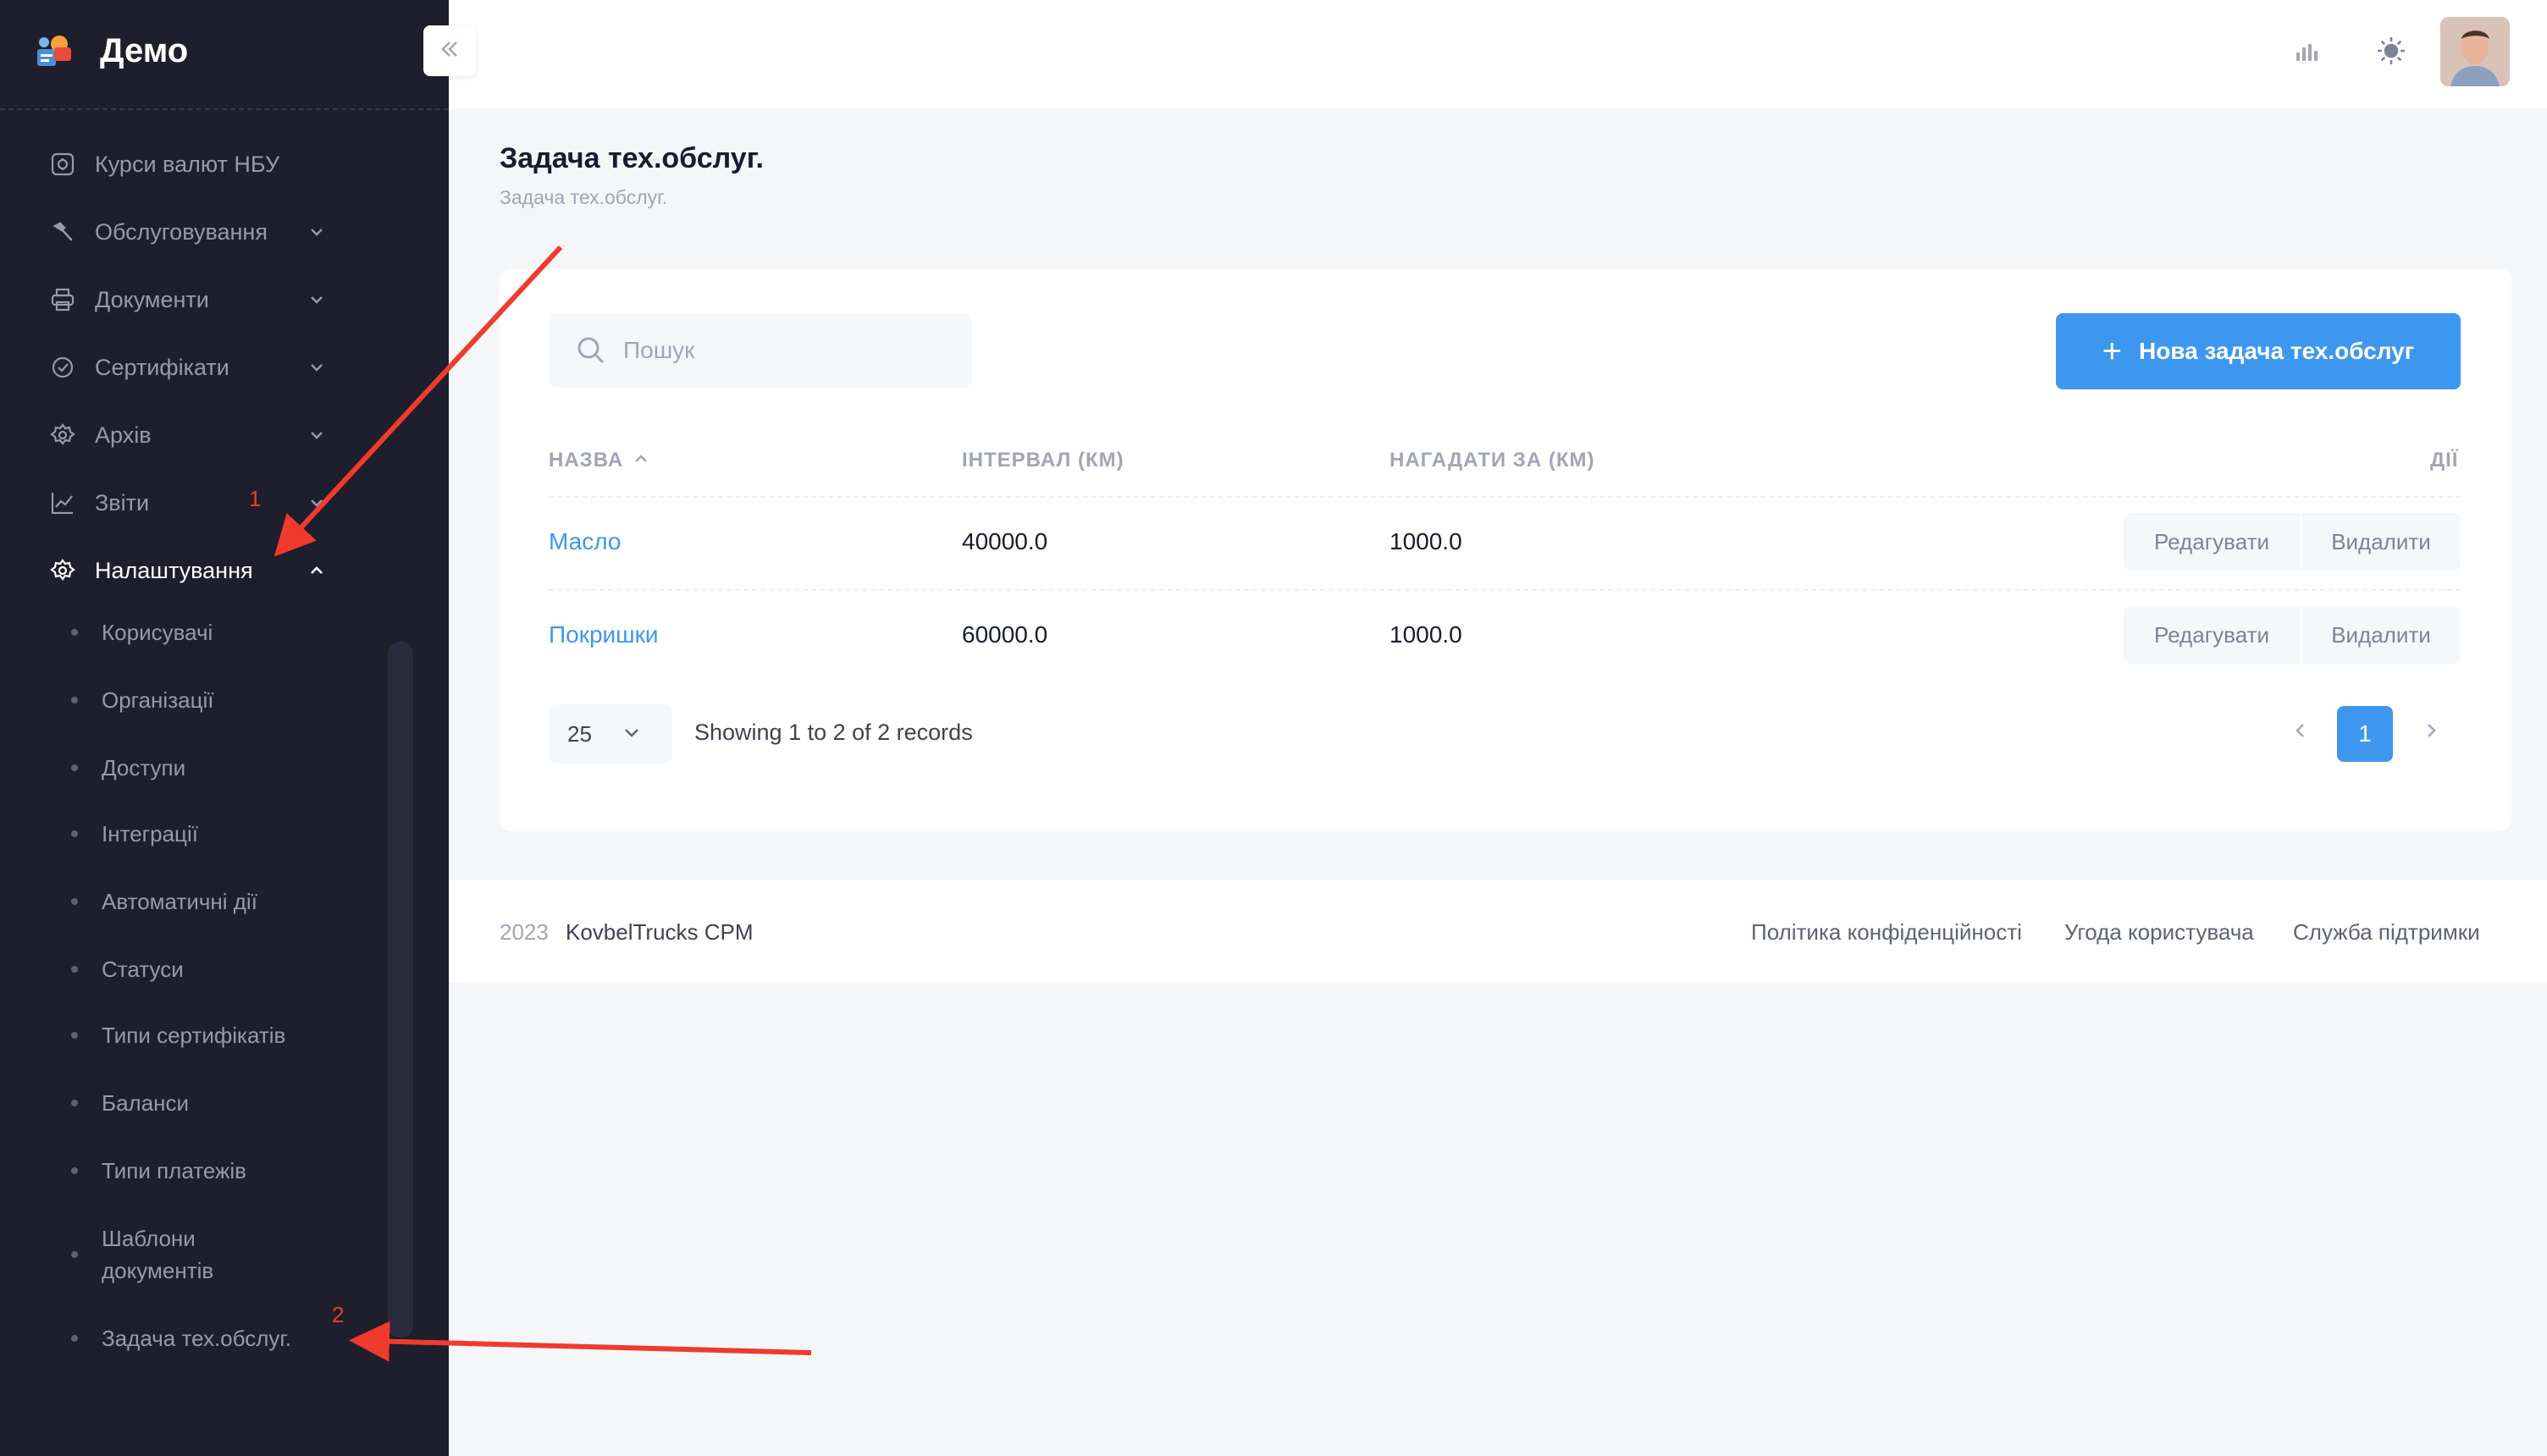  Describe the element at coordinates (2365, 734) in the screenshot. I see `page-button-current: 1` at that location.